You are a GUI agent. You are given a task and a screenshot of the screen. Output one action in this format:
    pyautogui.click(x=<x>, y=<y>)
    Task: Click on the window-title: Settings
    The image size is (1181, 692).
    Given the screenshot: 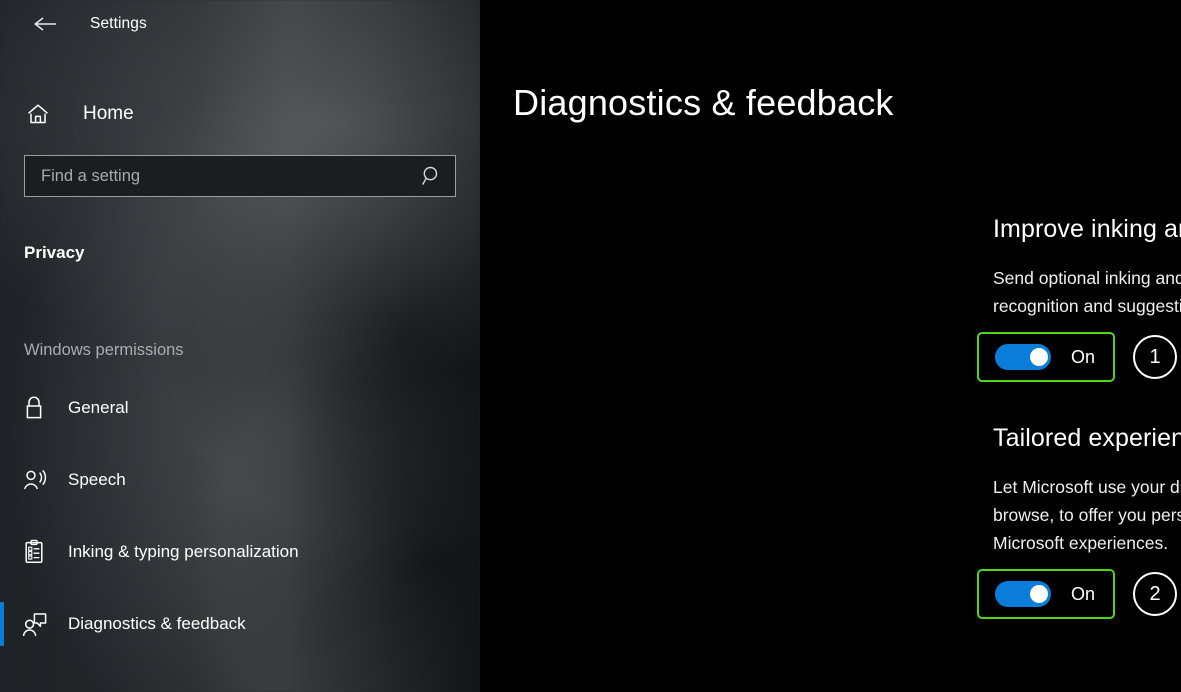 What is the action you would take?
    pyautogui.click(x=118, y=23)
    